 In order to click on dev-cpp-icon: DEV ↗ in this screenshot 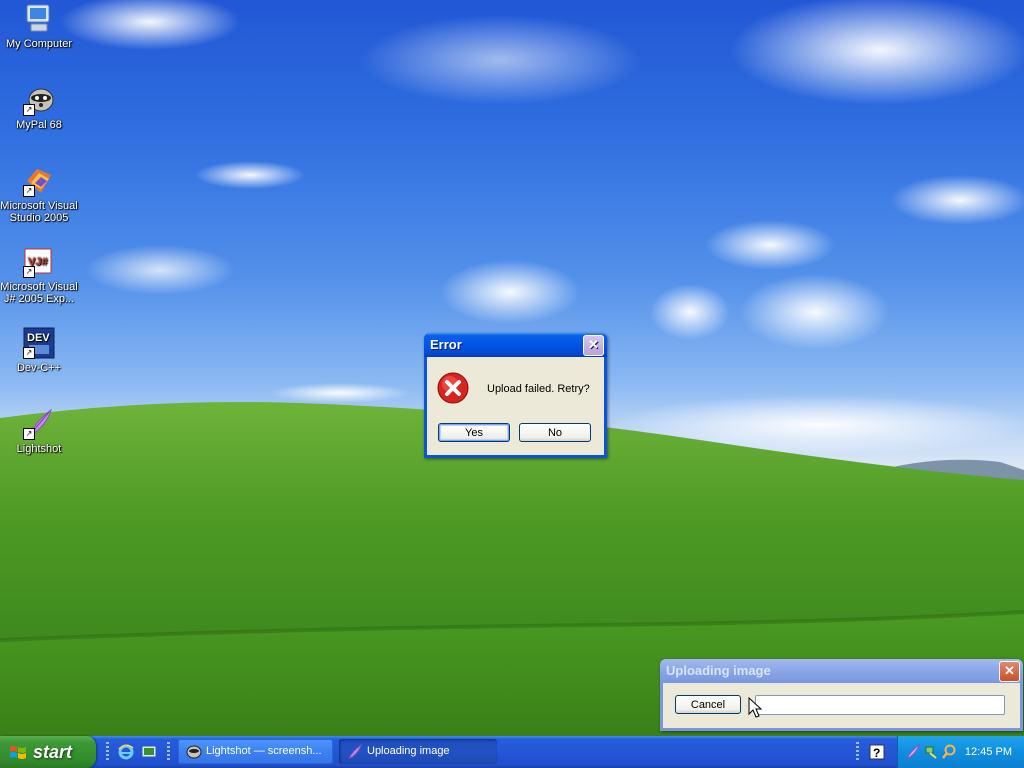, I will do `click(39, 343)`.